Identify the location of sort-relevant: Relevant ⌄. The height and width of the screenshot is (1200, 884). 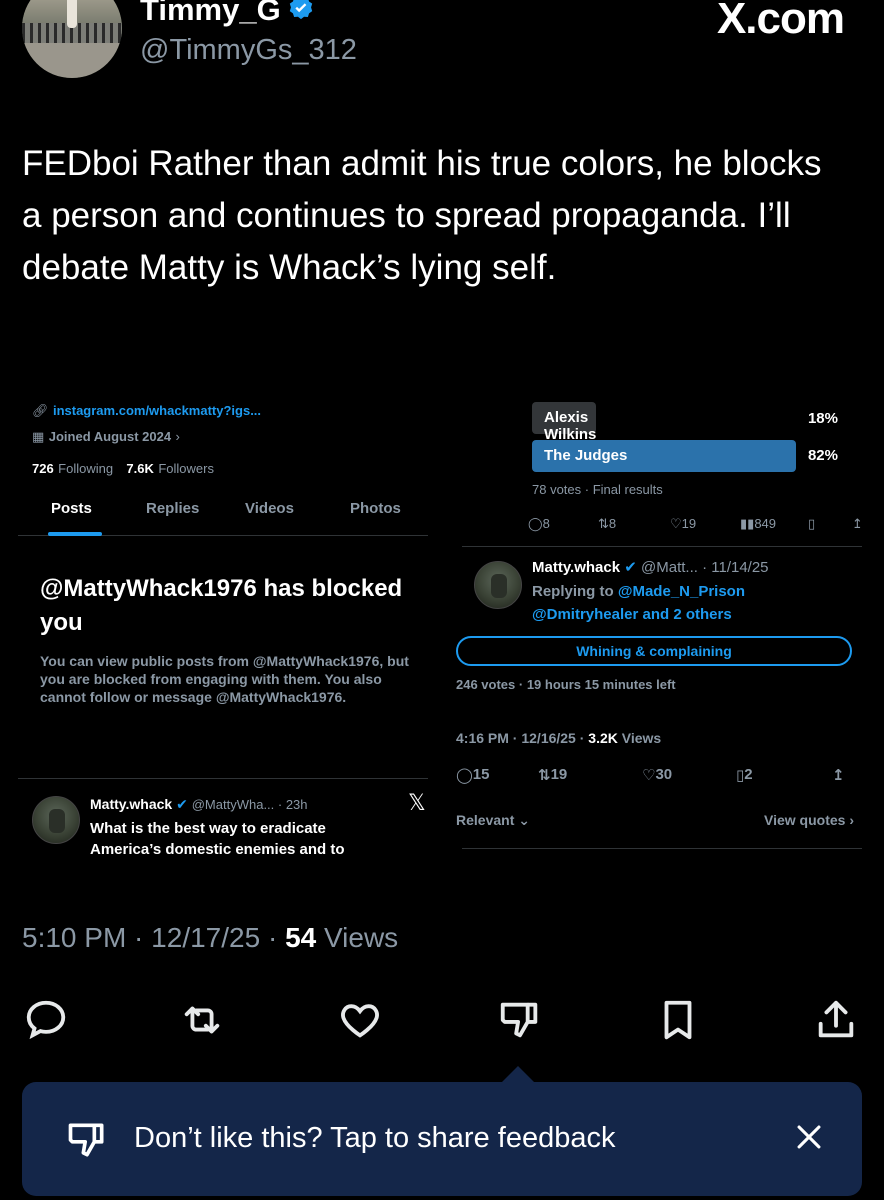
(493, 820).